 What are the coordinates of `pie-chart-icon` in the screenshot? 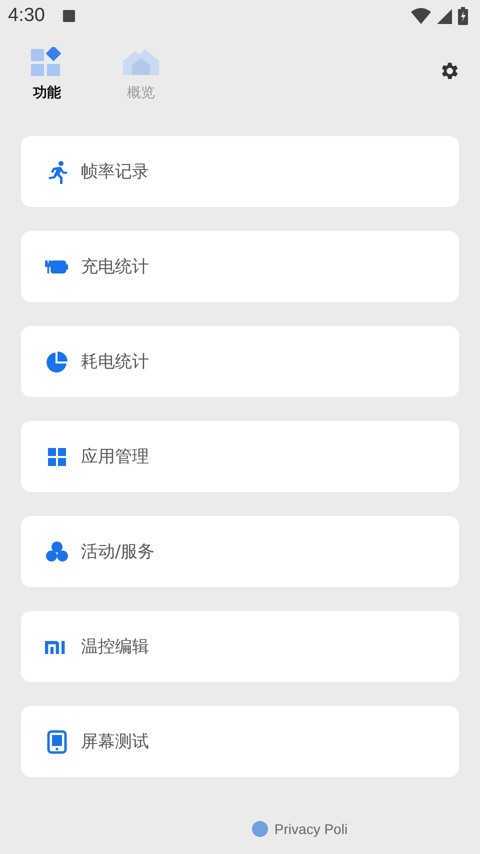 It's located at (57, 362).